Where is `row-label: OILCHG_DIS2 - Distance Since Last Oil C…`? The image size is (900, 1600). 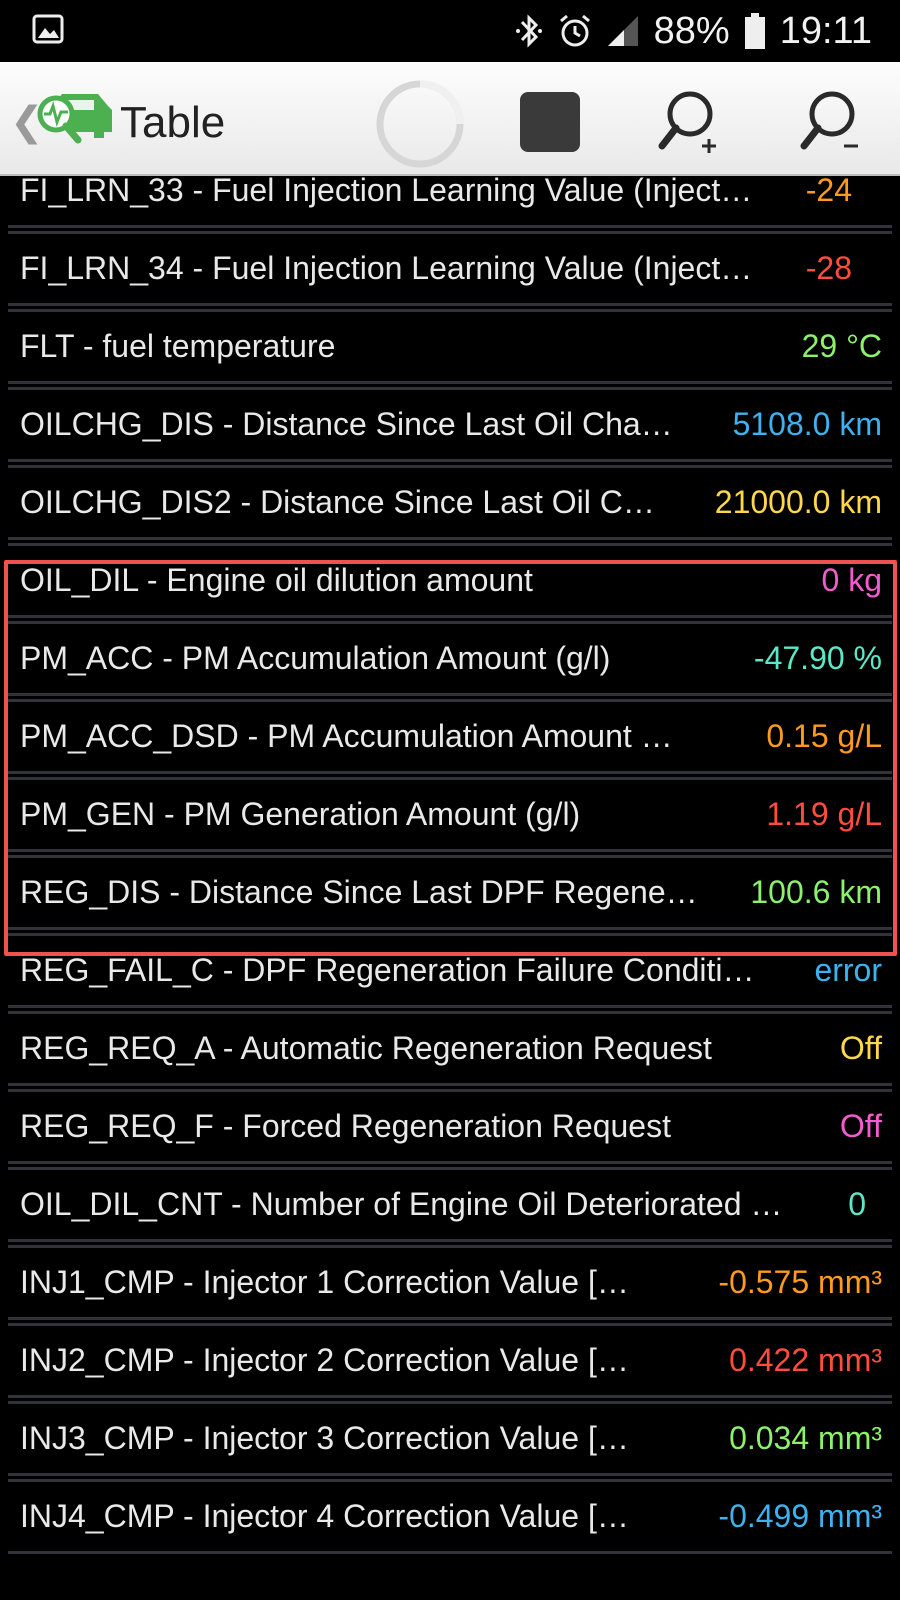
row-label: OILCHG_DIS2 - Distance Since Last Oil C… is located at coordinates (337, 502).